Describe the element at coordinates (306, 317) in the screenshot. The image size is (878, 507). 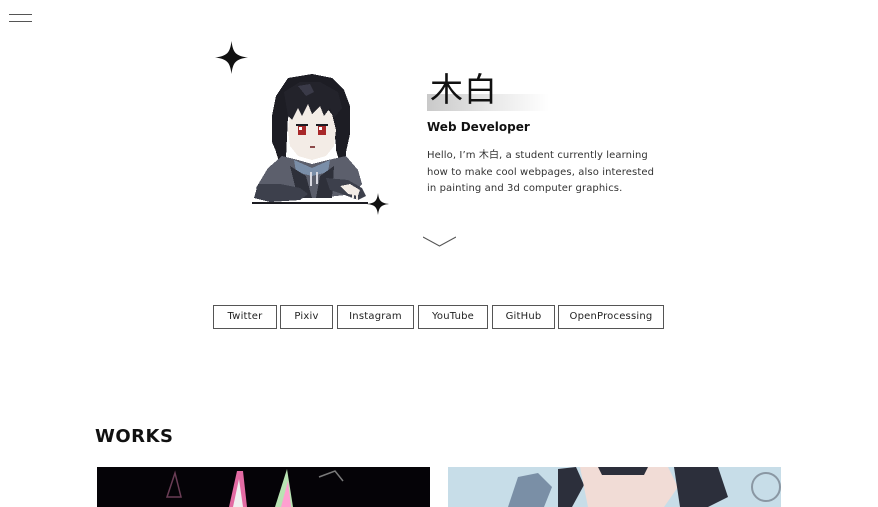
I see `link-pixiv: Pixiv` at that location.